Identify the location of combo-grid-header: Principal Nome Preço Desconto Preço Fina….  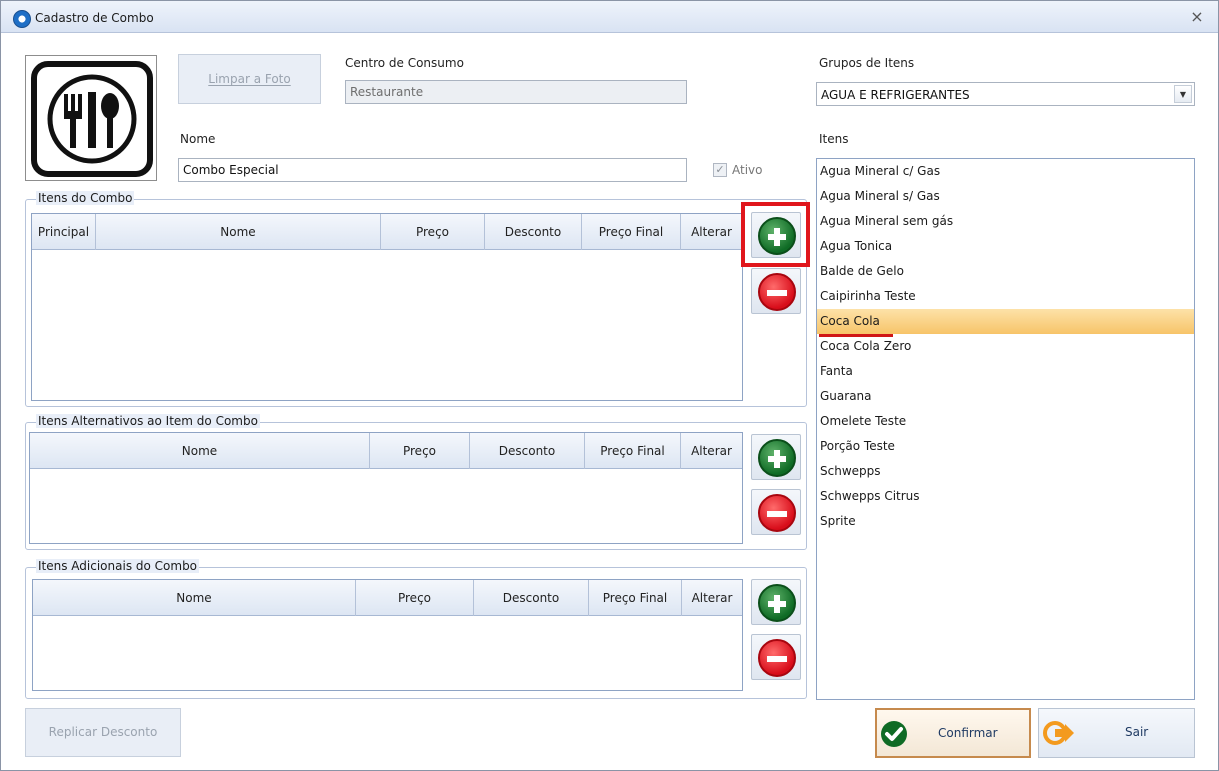
(387, 232).